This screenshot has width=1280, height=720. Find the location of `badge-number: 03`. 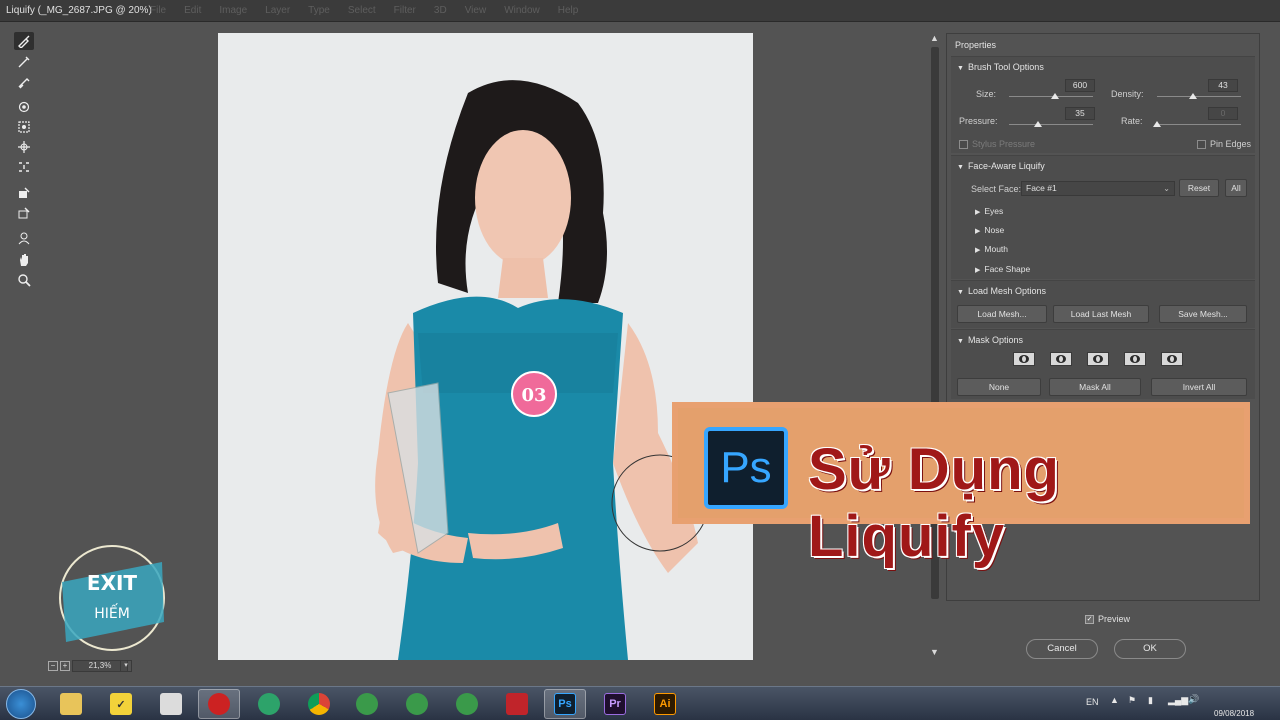

badge-number: 03 is located at coordinates (533, 395).